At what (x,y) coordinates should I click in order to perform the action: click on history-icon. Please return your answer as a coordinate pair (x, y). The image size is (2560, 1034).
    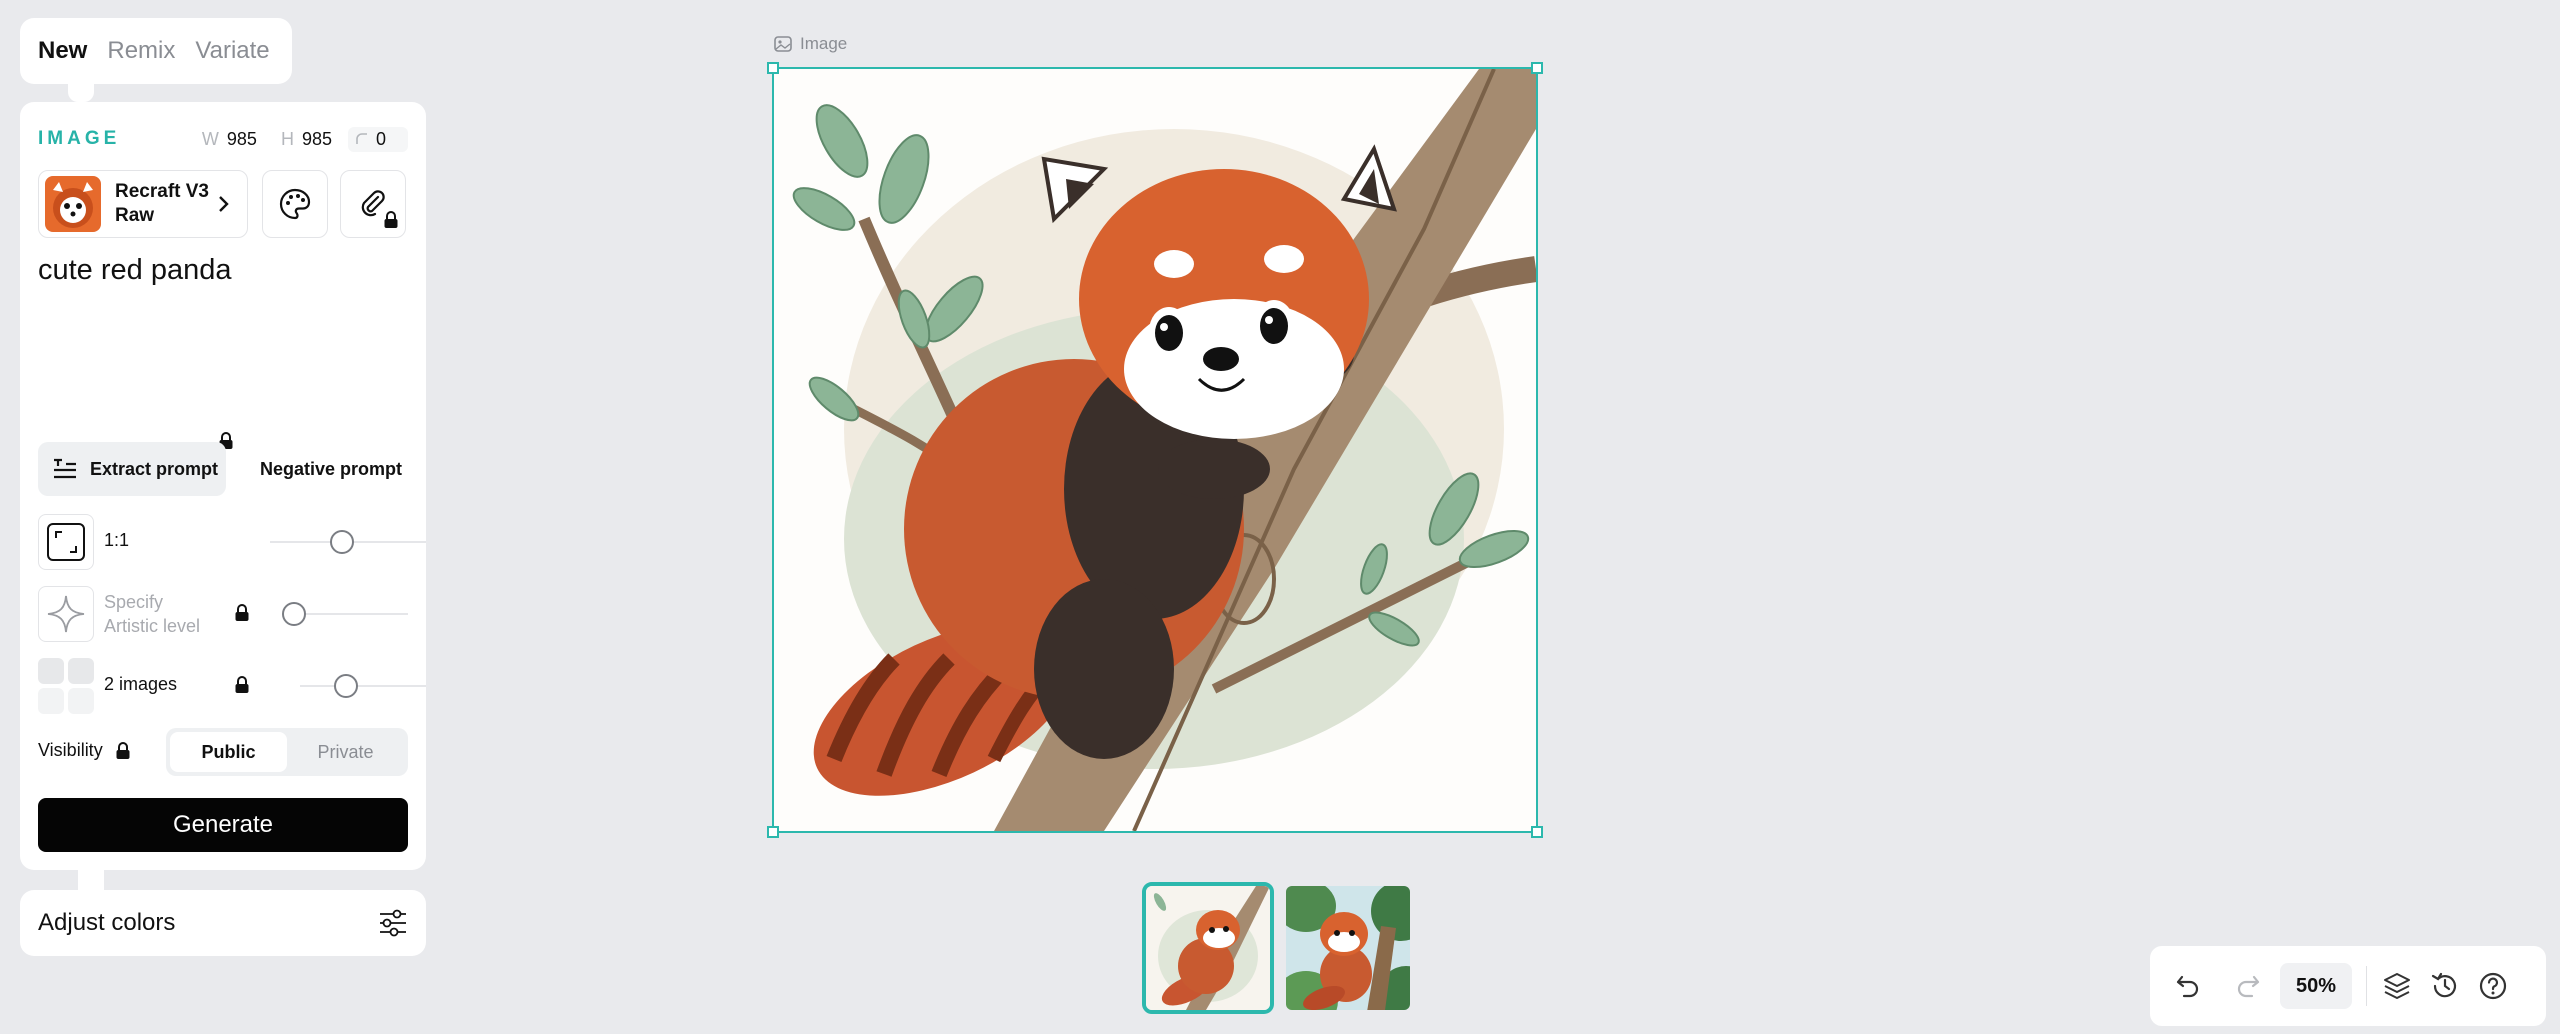
    Looking at the image, I should click on (2444, 985).